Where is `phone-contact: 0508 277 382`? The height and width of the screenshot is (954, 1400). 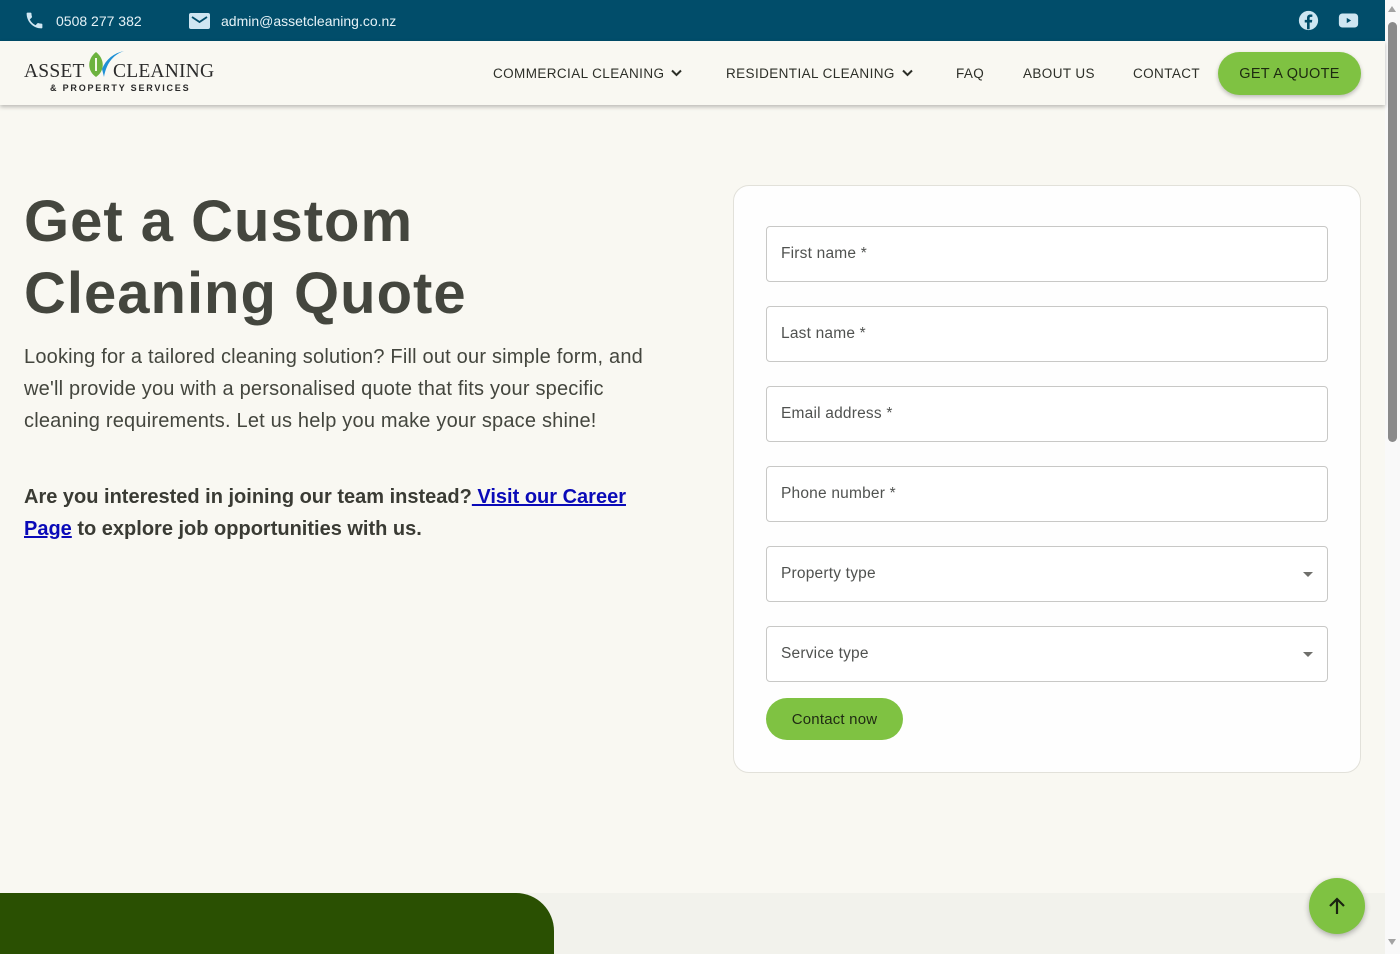 phone-contact: 0508 277 382 is located at coordinates (83, 20).